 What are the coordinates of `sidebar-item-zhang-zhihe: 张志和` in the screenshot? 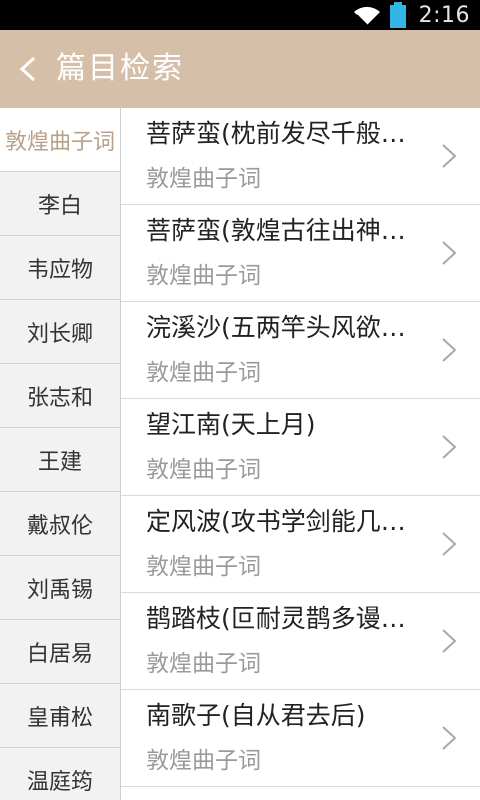 It's located at (60, 396).